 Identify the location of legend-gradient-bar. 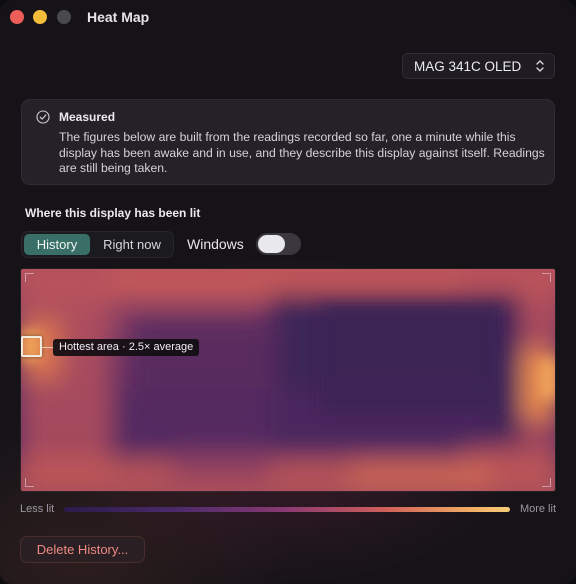
(287, 509).